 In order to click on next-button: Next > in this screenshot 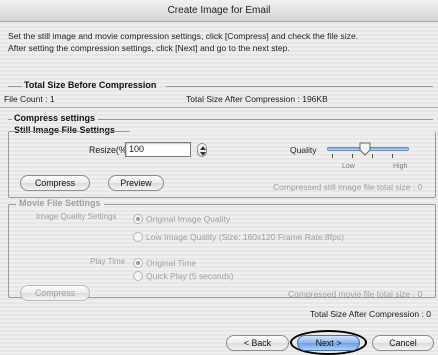, I will do `click(328, 343)`.